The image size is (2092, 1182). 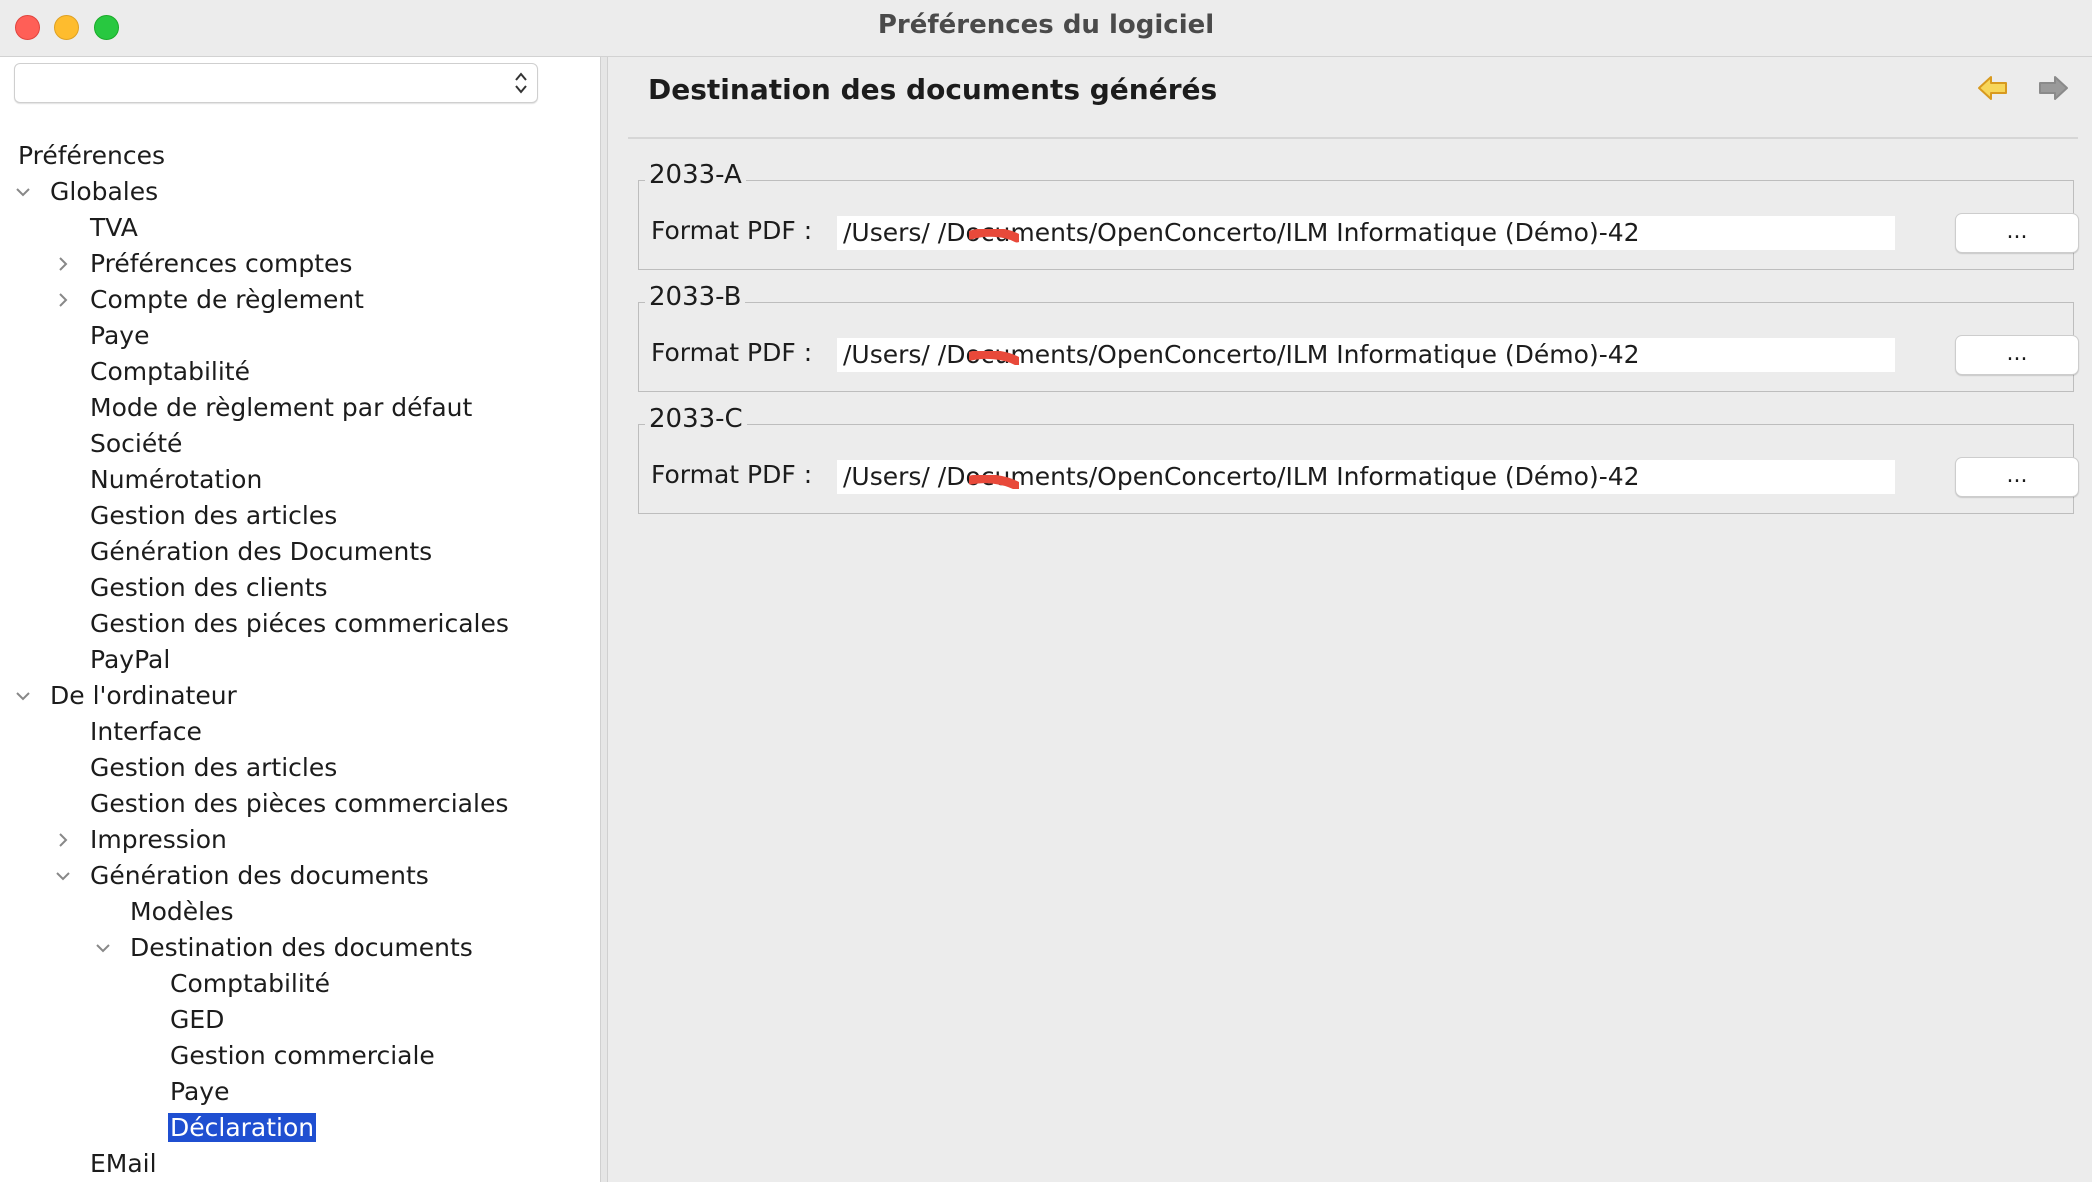 What do you see at coordinates (696, 419) in the screenshot?
I see `group-title: 2033-C` at bounding box center [696, 419].